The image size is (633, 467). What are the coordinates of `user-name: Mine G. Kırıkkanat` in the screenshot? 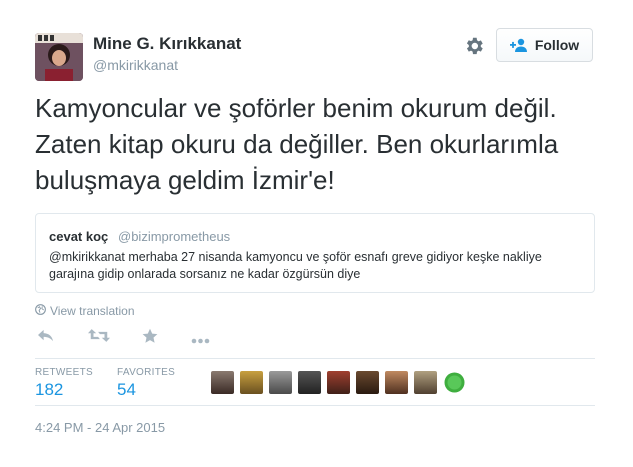 It's located at (167, 44).